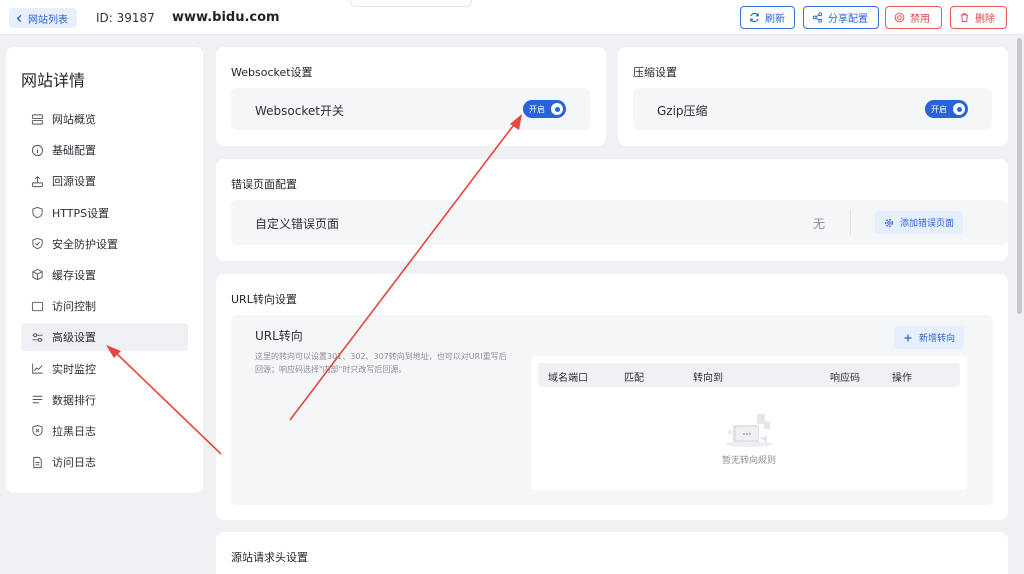  Describe the element at coordinates (104, 400) in the screenshot. I see `sidebar-item-data-ranking: 数据排行` at that location.